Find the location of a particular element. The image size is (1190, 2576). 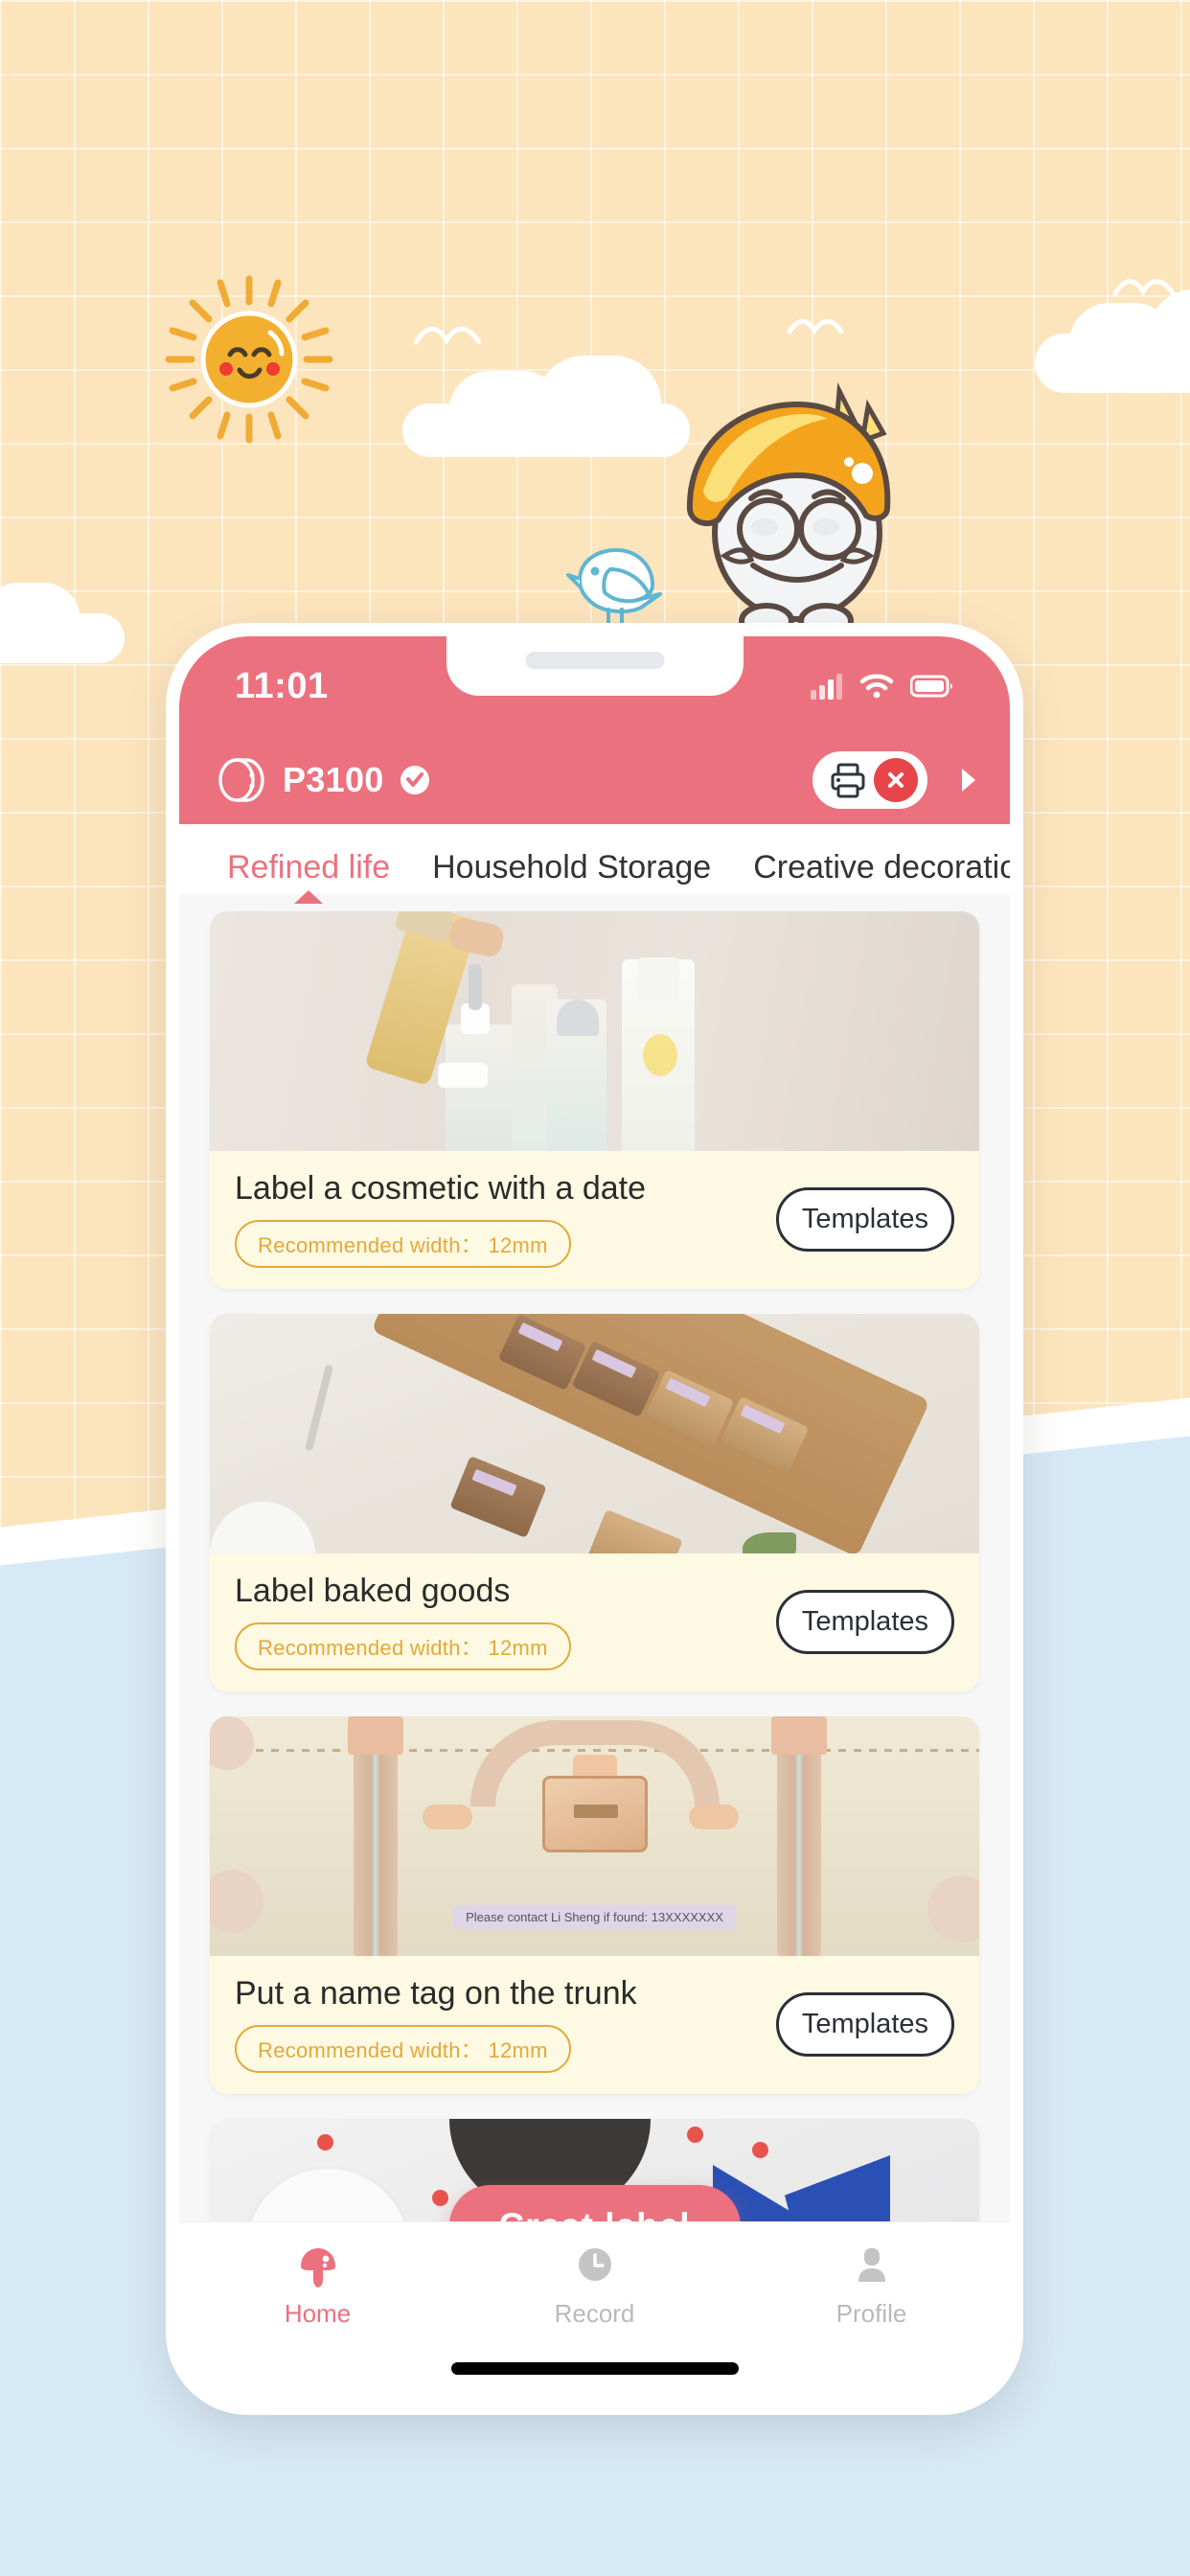

tab-household-storage: Household Storage is located at coordinates (572, 871).